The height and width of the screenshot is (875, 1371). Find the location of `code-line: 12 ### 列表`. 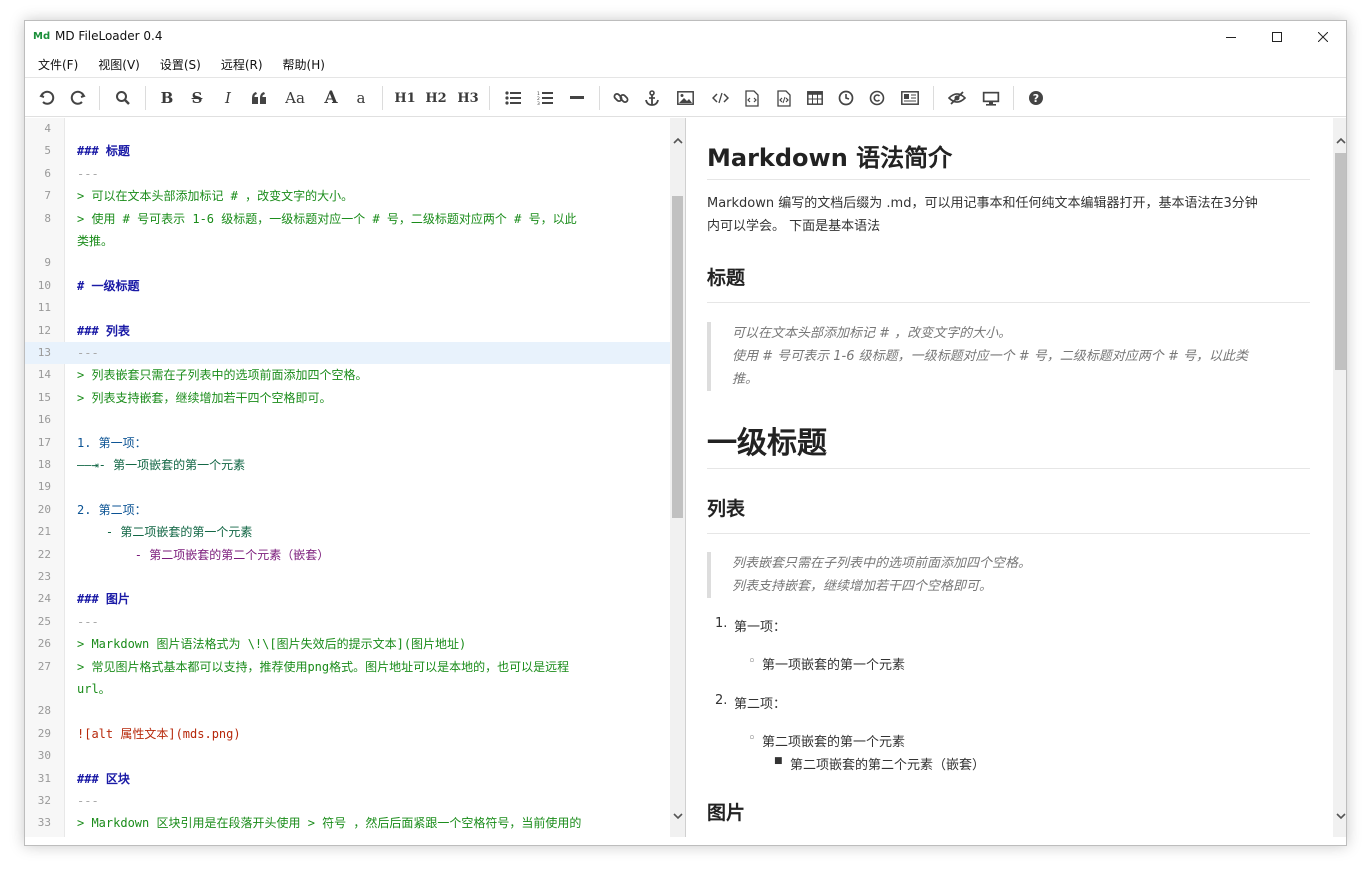

code-line: 12 ### 列表 is located at coordinates (347, 331).